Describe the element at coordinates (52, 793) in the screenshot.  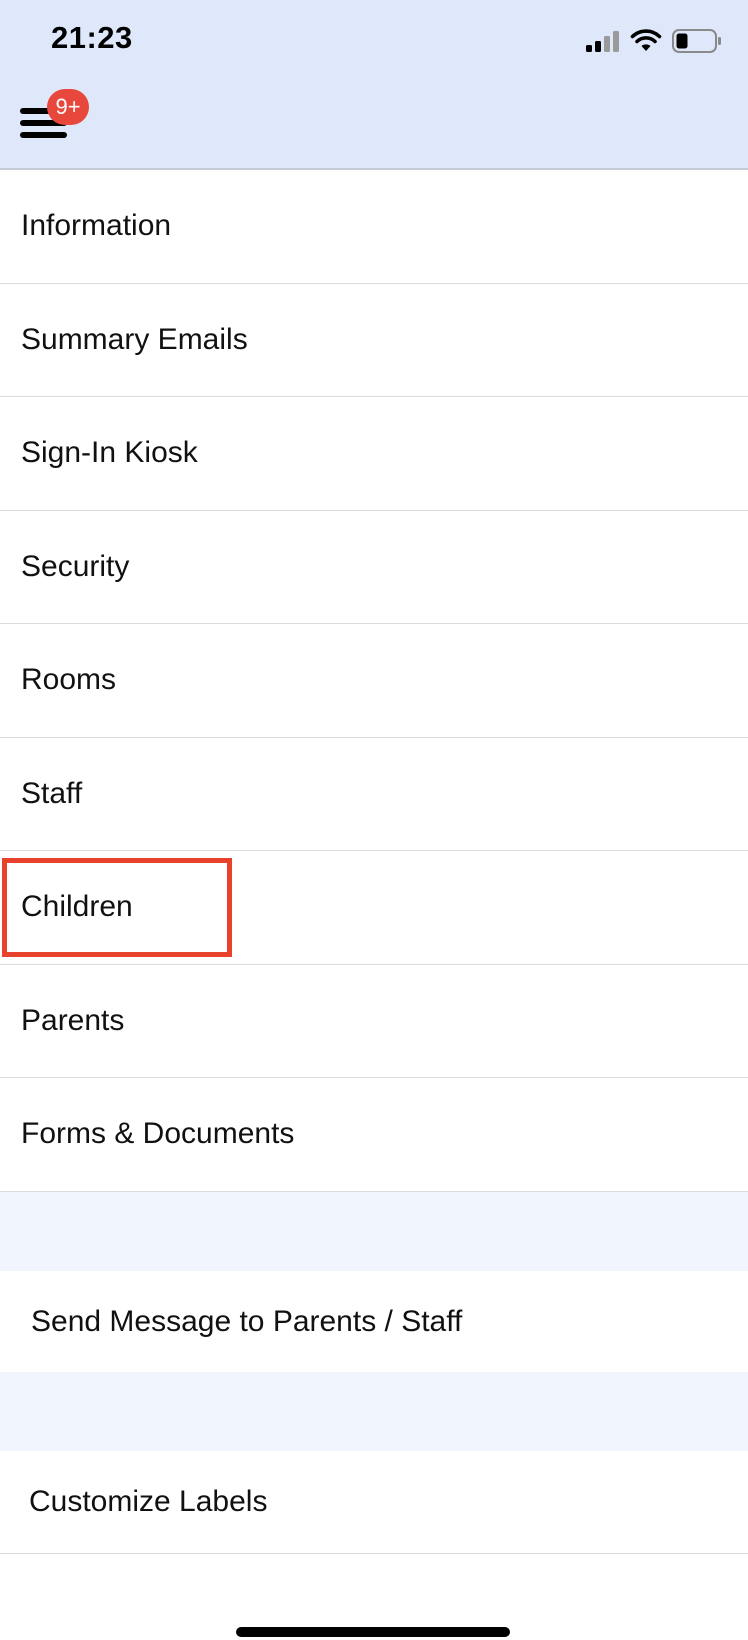
I see `menu-item-label: Staff` at that location.